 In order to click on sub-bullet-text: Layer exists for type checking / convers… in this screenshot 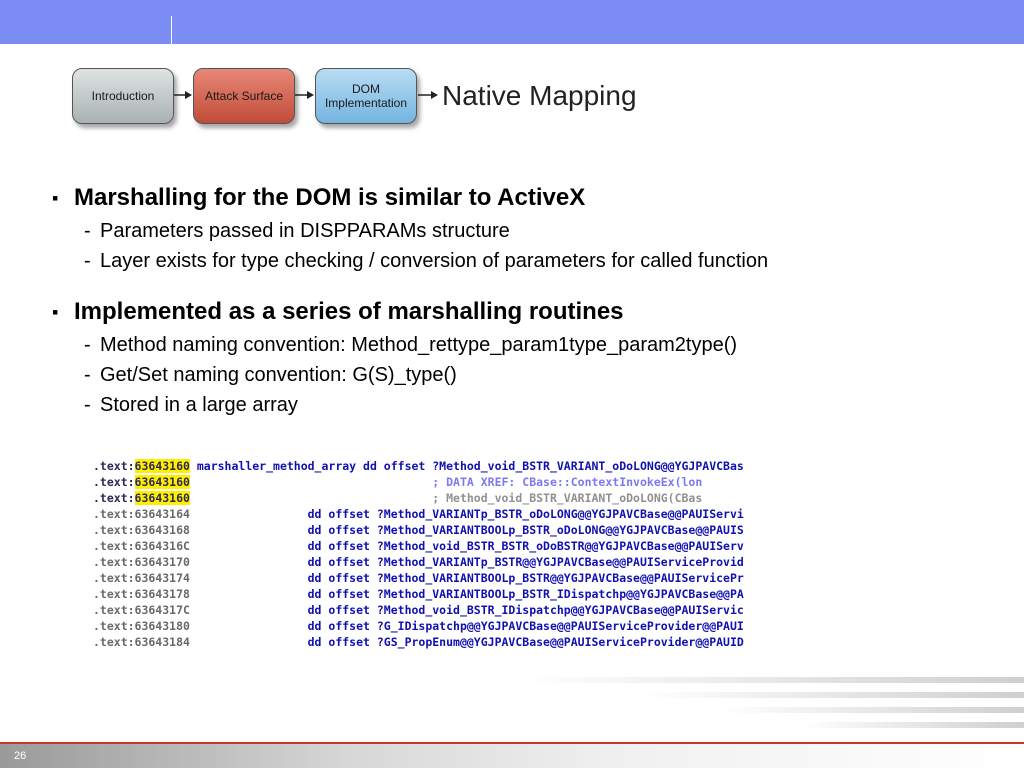, I will do `click(434, 261)`.